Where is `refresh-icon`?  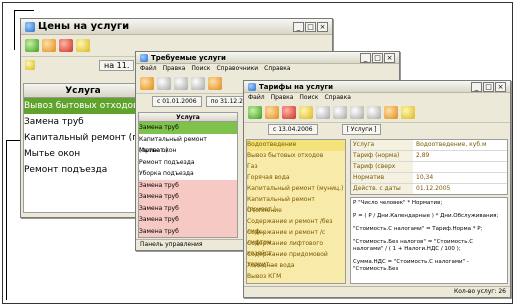 refresh-icon is located at coordinates (198, 83).